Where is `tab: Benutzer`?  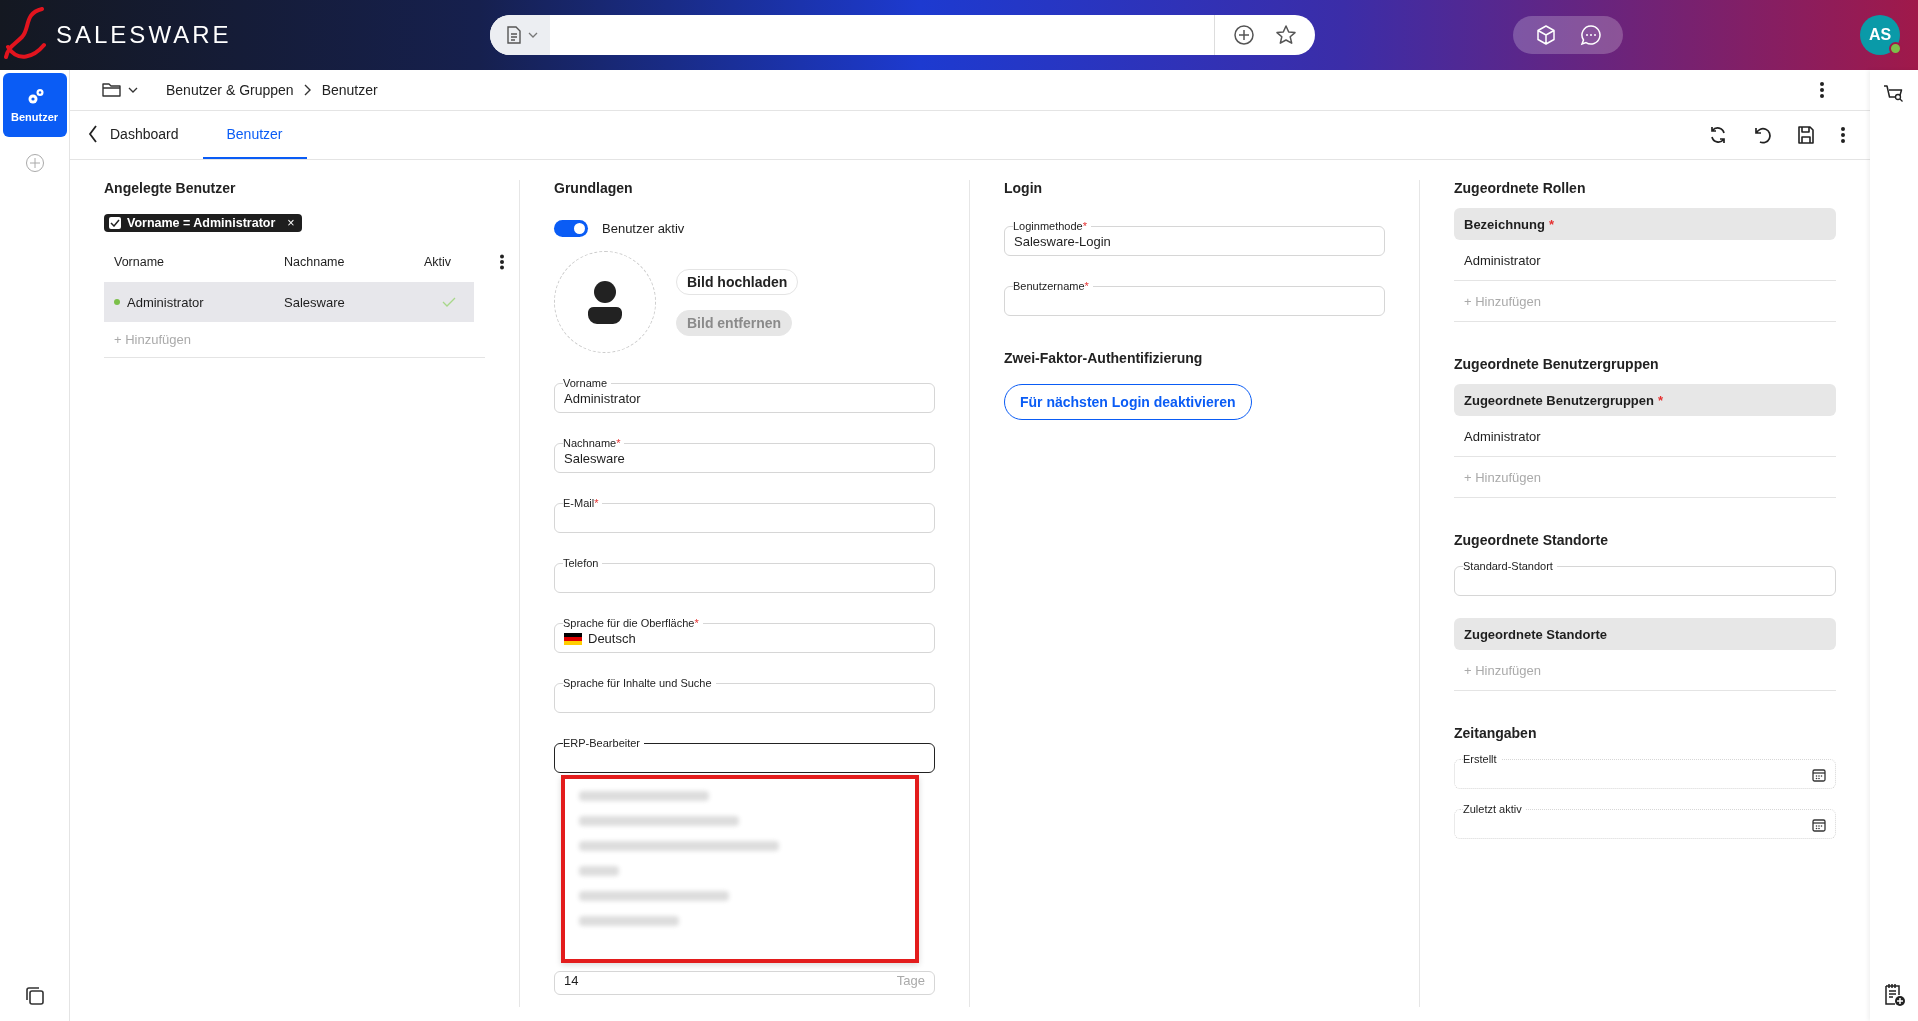
tab: Benutzer is located at coordinates (254, 135).